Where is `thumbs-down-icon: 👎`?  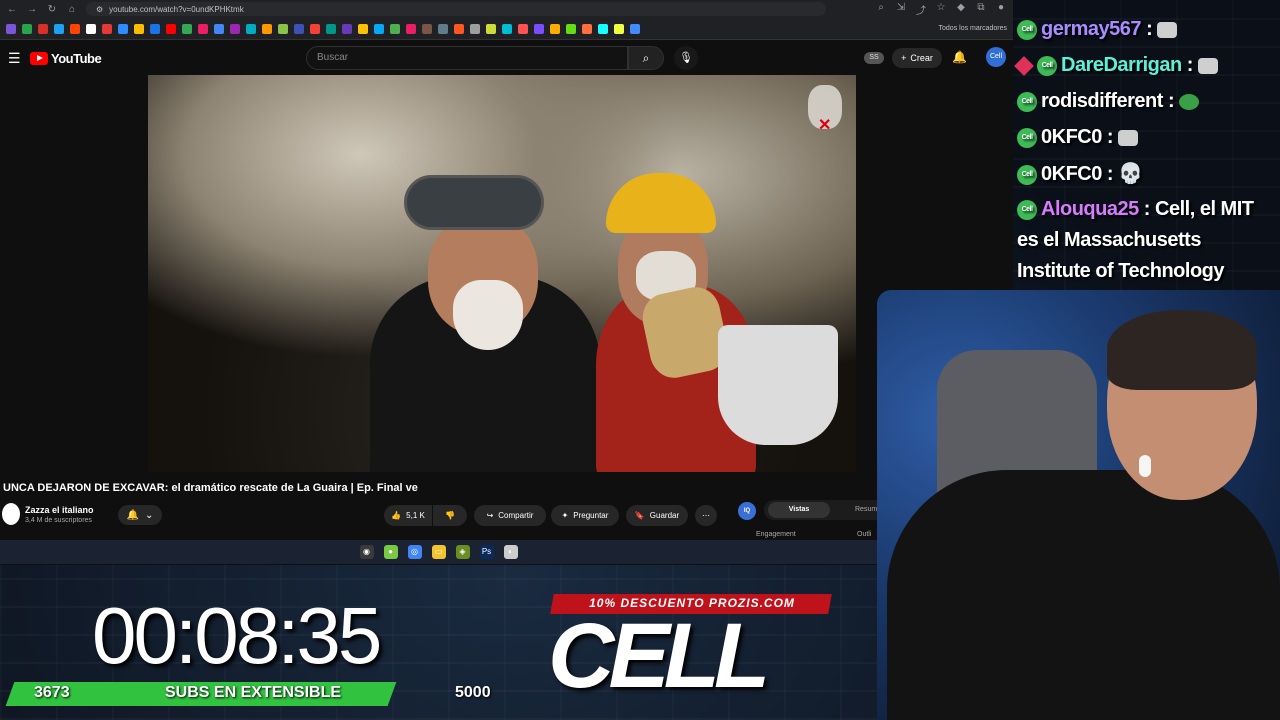
thumbs-down-icon: 👎 is located at coordinates (450, 515).